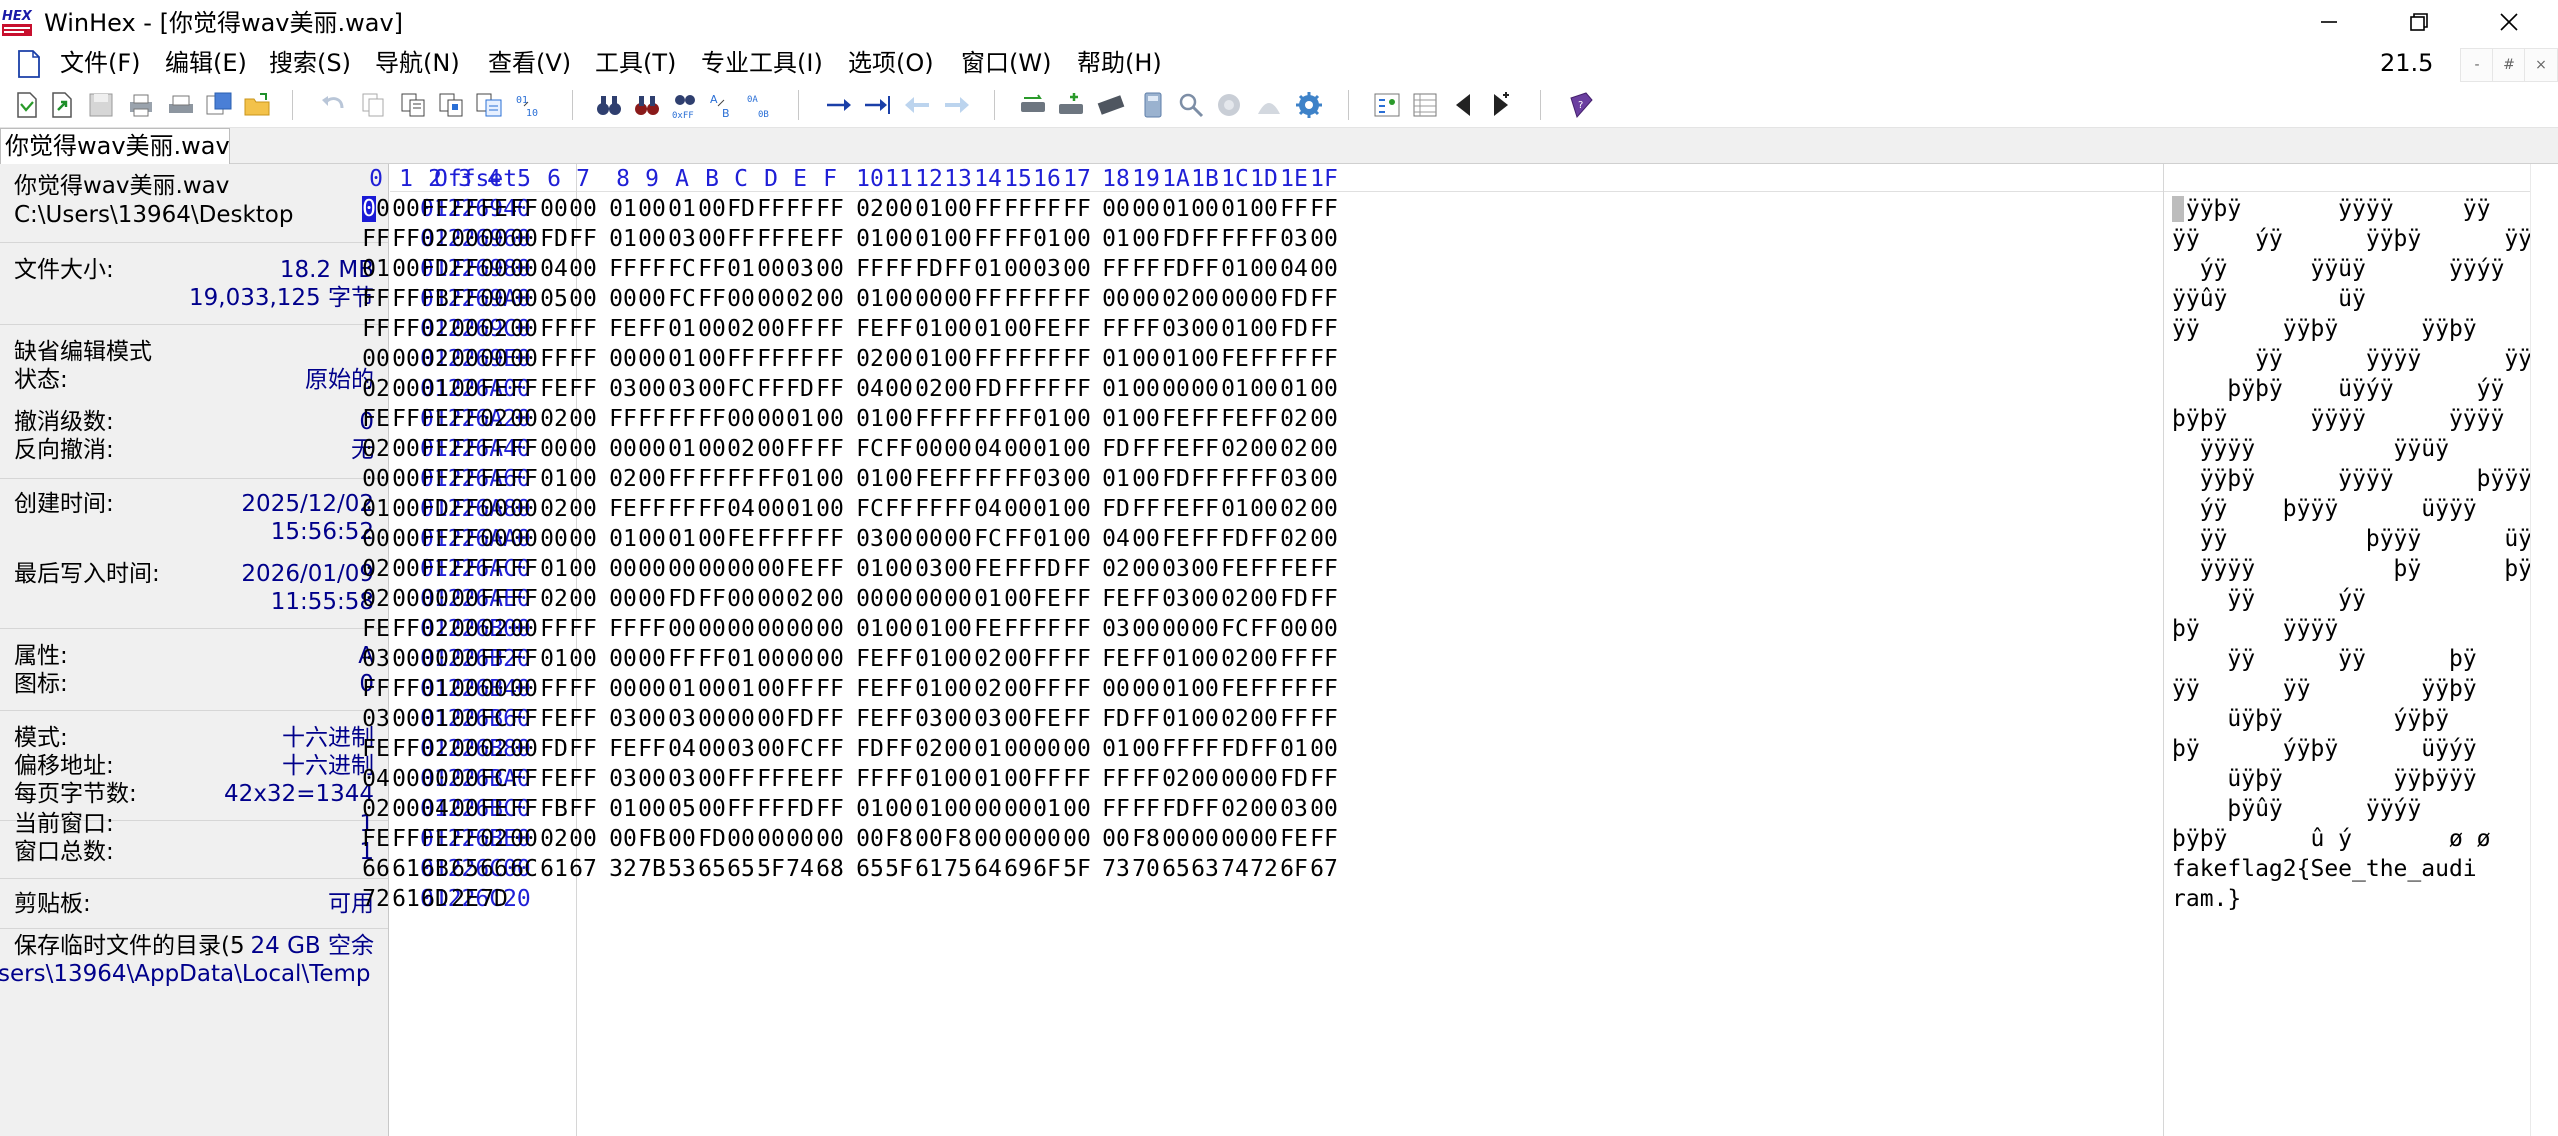 Image resolution: width=2558 pixels, height=1136 pixels. What do you see at coordinates (1191, 105) in the screenshot?
I see `magnify-icon` at bounding box center [1191, 105].